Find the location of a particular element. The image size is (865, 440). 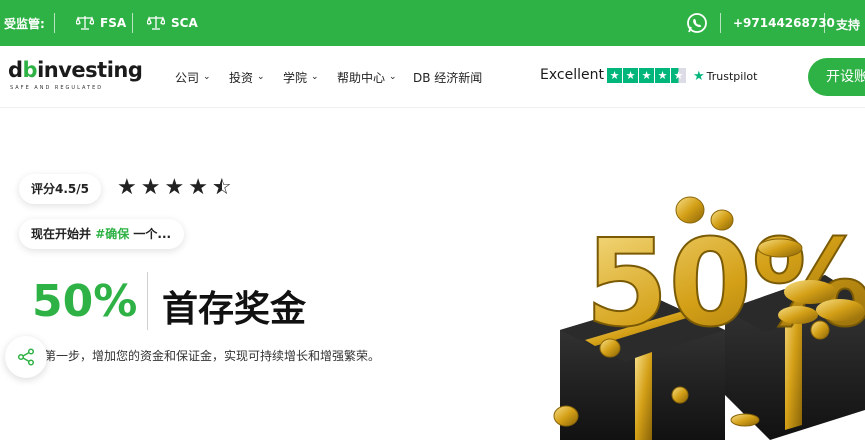

share-button is located at coordinates (26, 357).